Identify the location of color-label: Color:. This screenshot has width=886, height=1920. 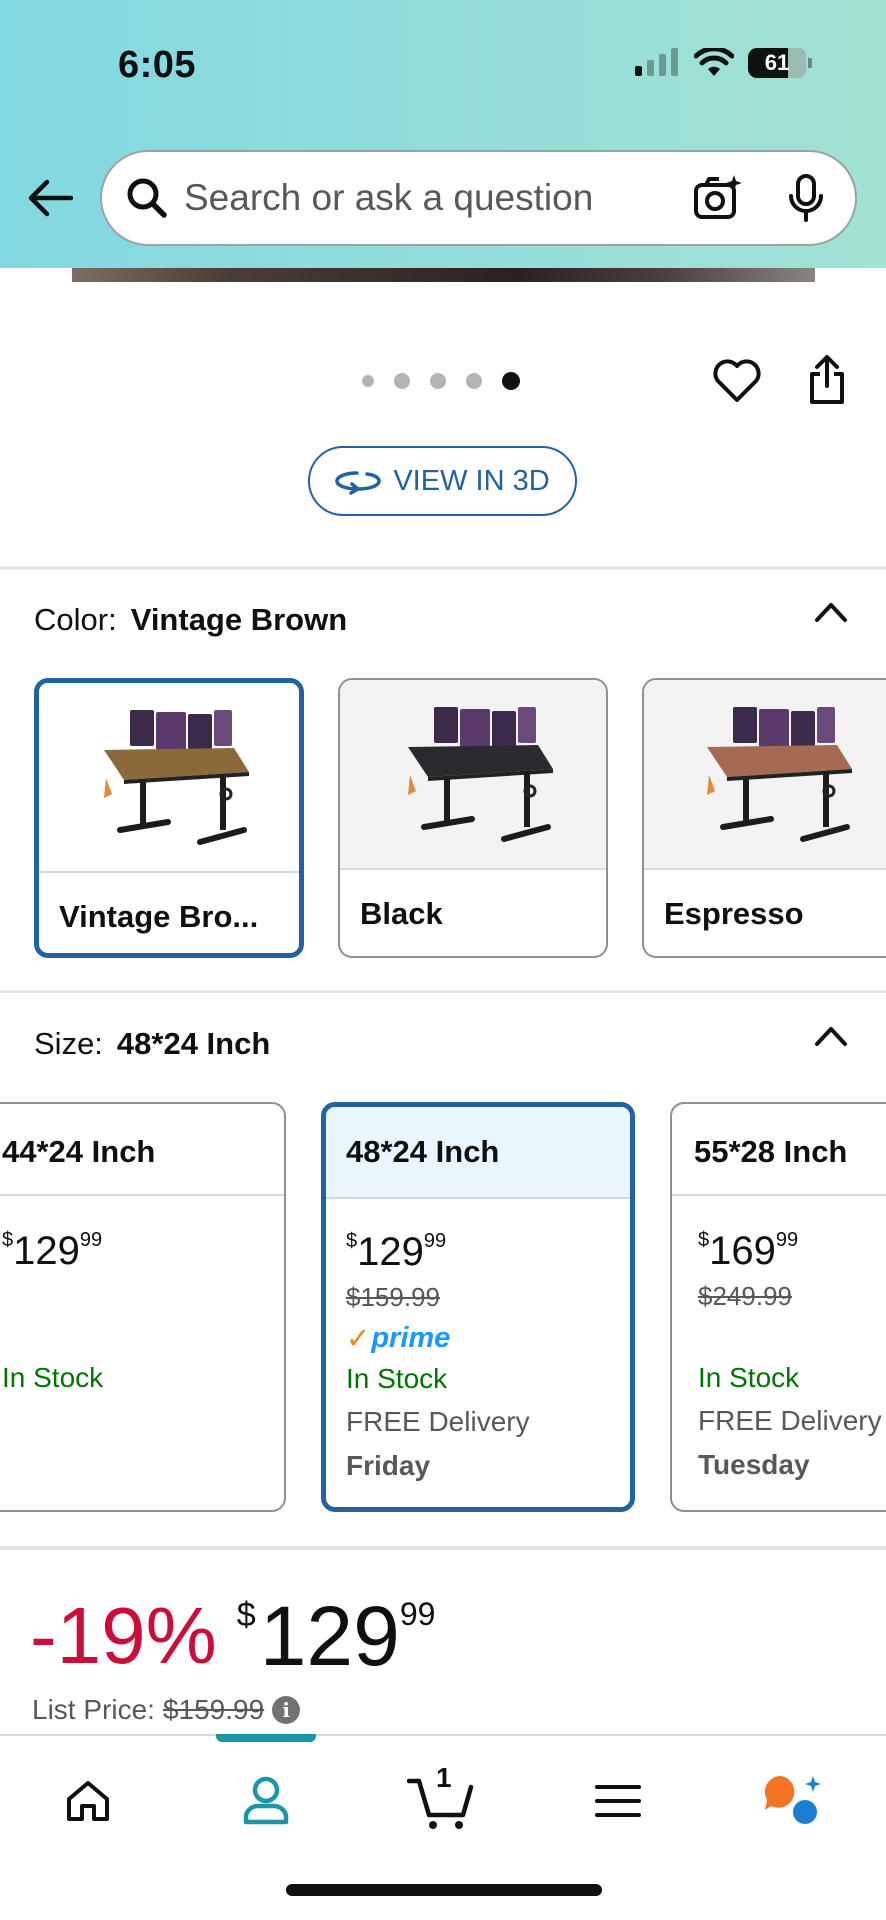
(75, 619).